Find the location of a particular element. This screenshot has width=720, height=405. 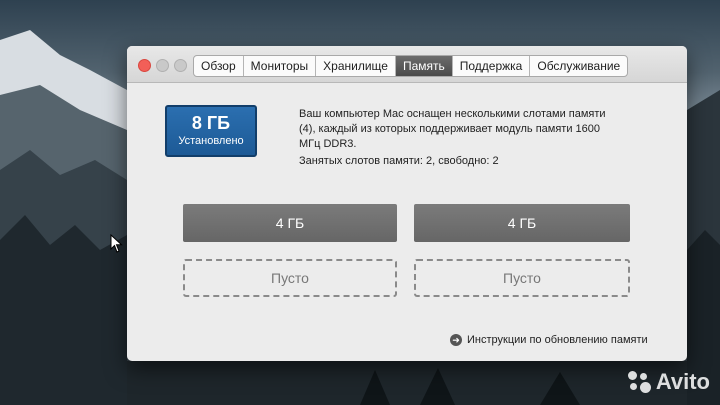

memory-slot-1: 4 ГБ is located at coordinates (290, 223).